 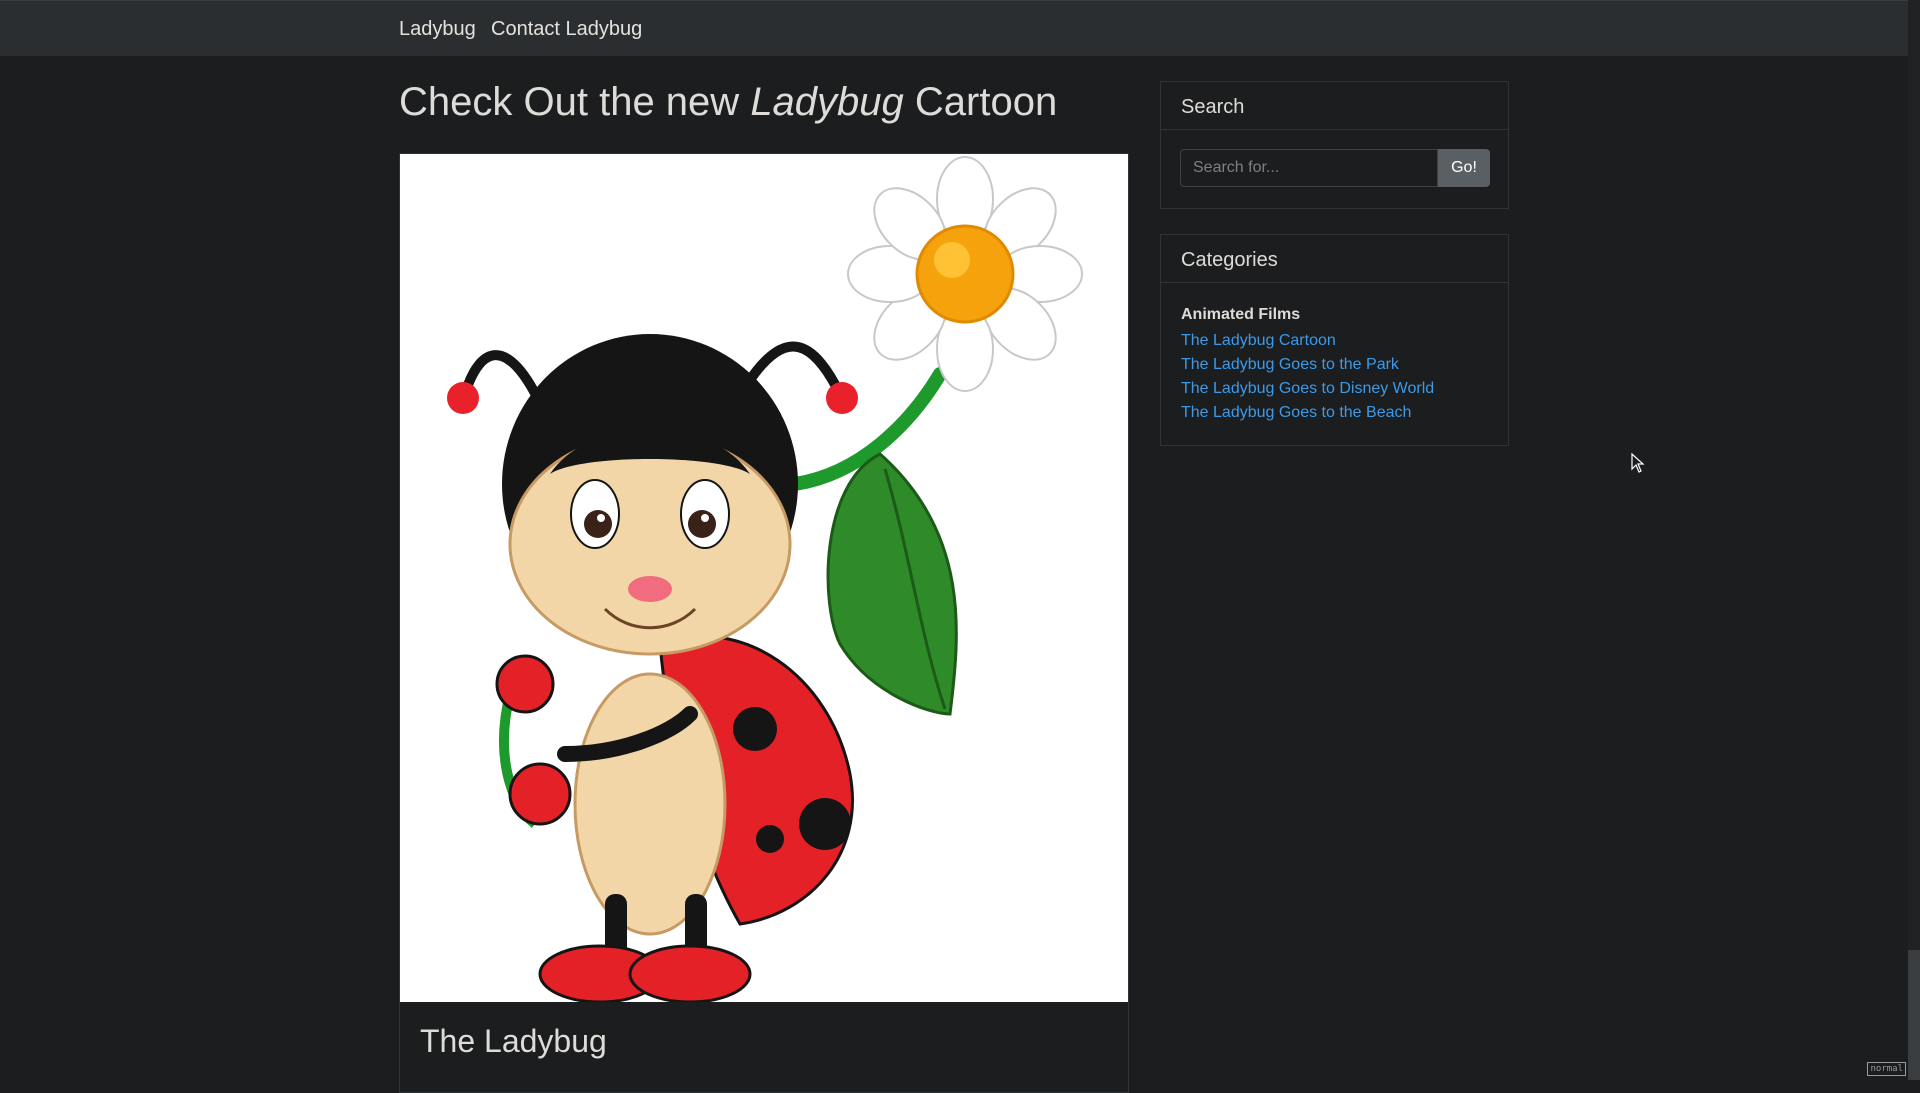 I want to click on page-scrollbar, so click(x=1914, y=540).